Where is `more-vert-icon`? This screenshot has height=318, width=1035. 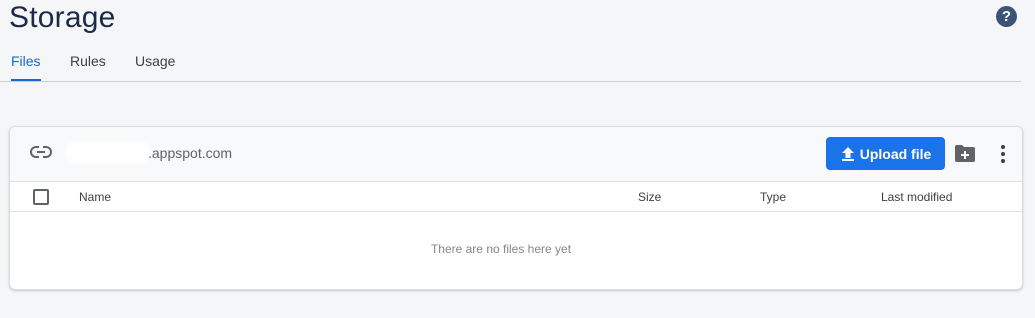
more-vert-icon is located at coordinates (1003, 154).